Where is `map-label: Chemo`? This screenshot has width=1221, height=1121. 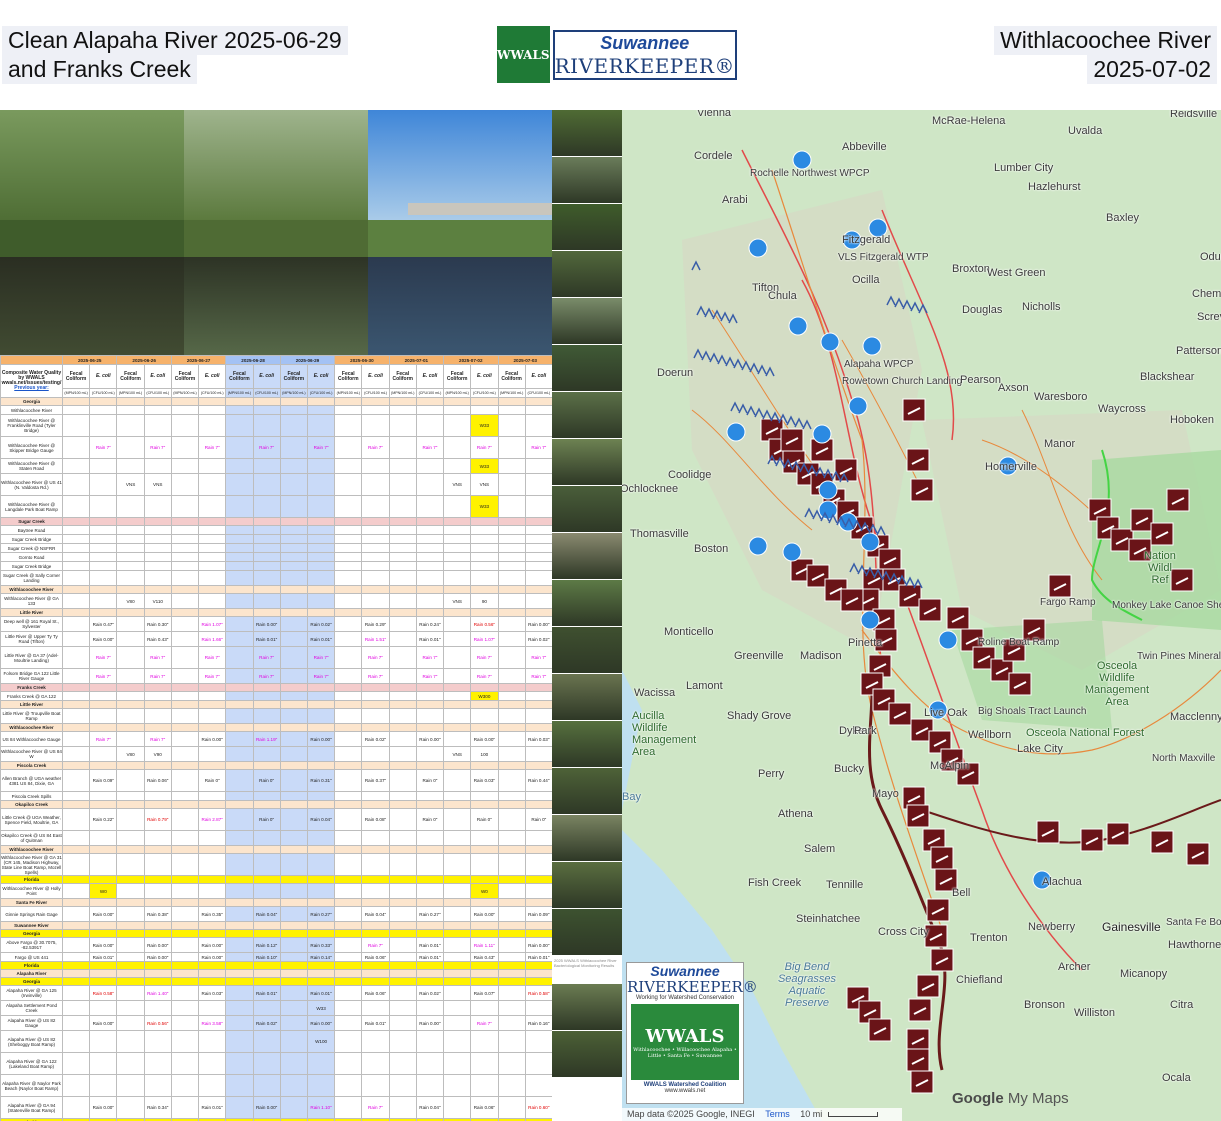
map-label: Chemo is located at coordinates (1206, 294).